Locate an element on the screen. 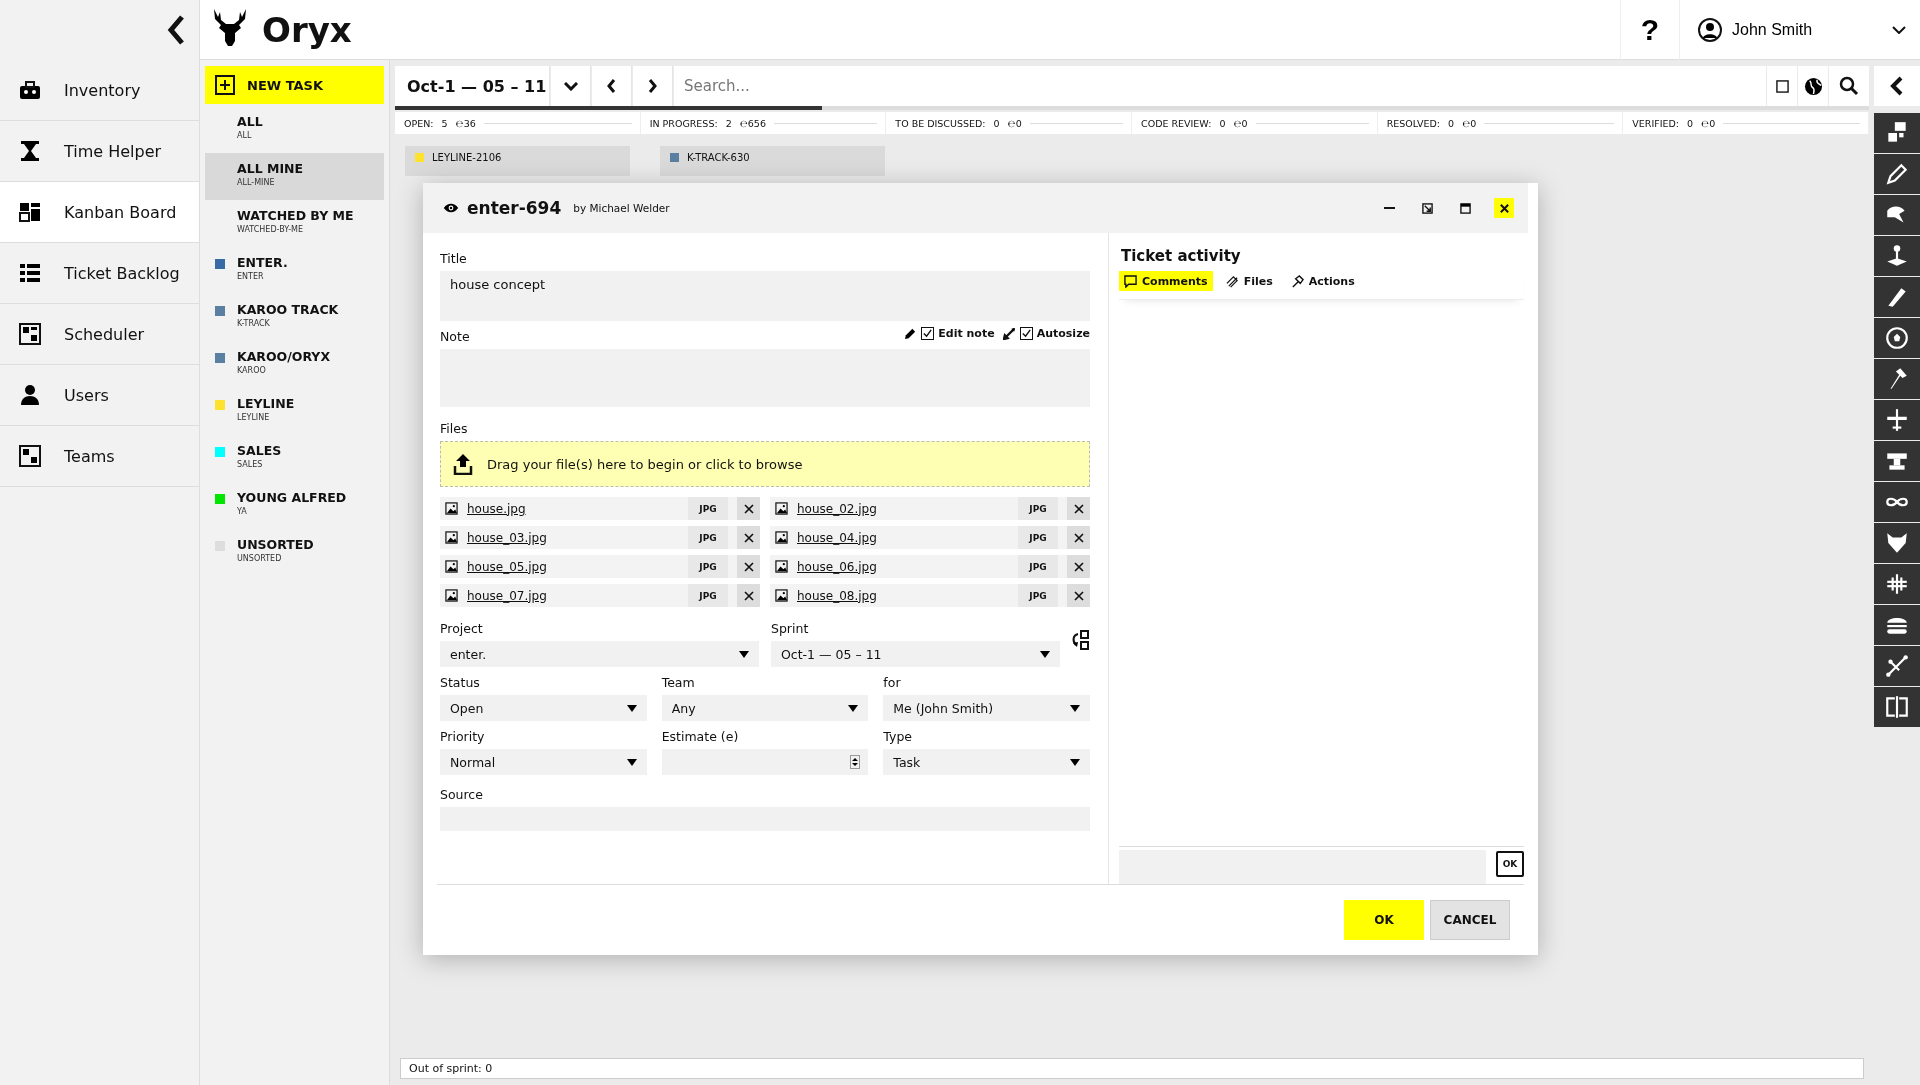 This screenshot has height=1085, width=1920. send-comment-button: OK is located at coordinates (1510, 864).